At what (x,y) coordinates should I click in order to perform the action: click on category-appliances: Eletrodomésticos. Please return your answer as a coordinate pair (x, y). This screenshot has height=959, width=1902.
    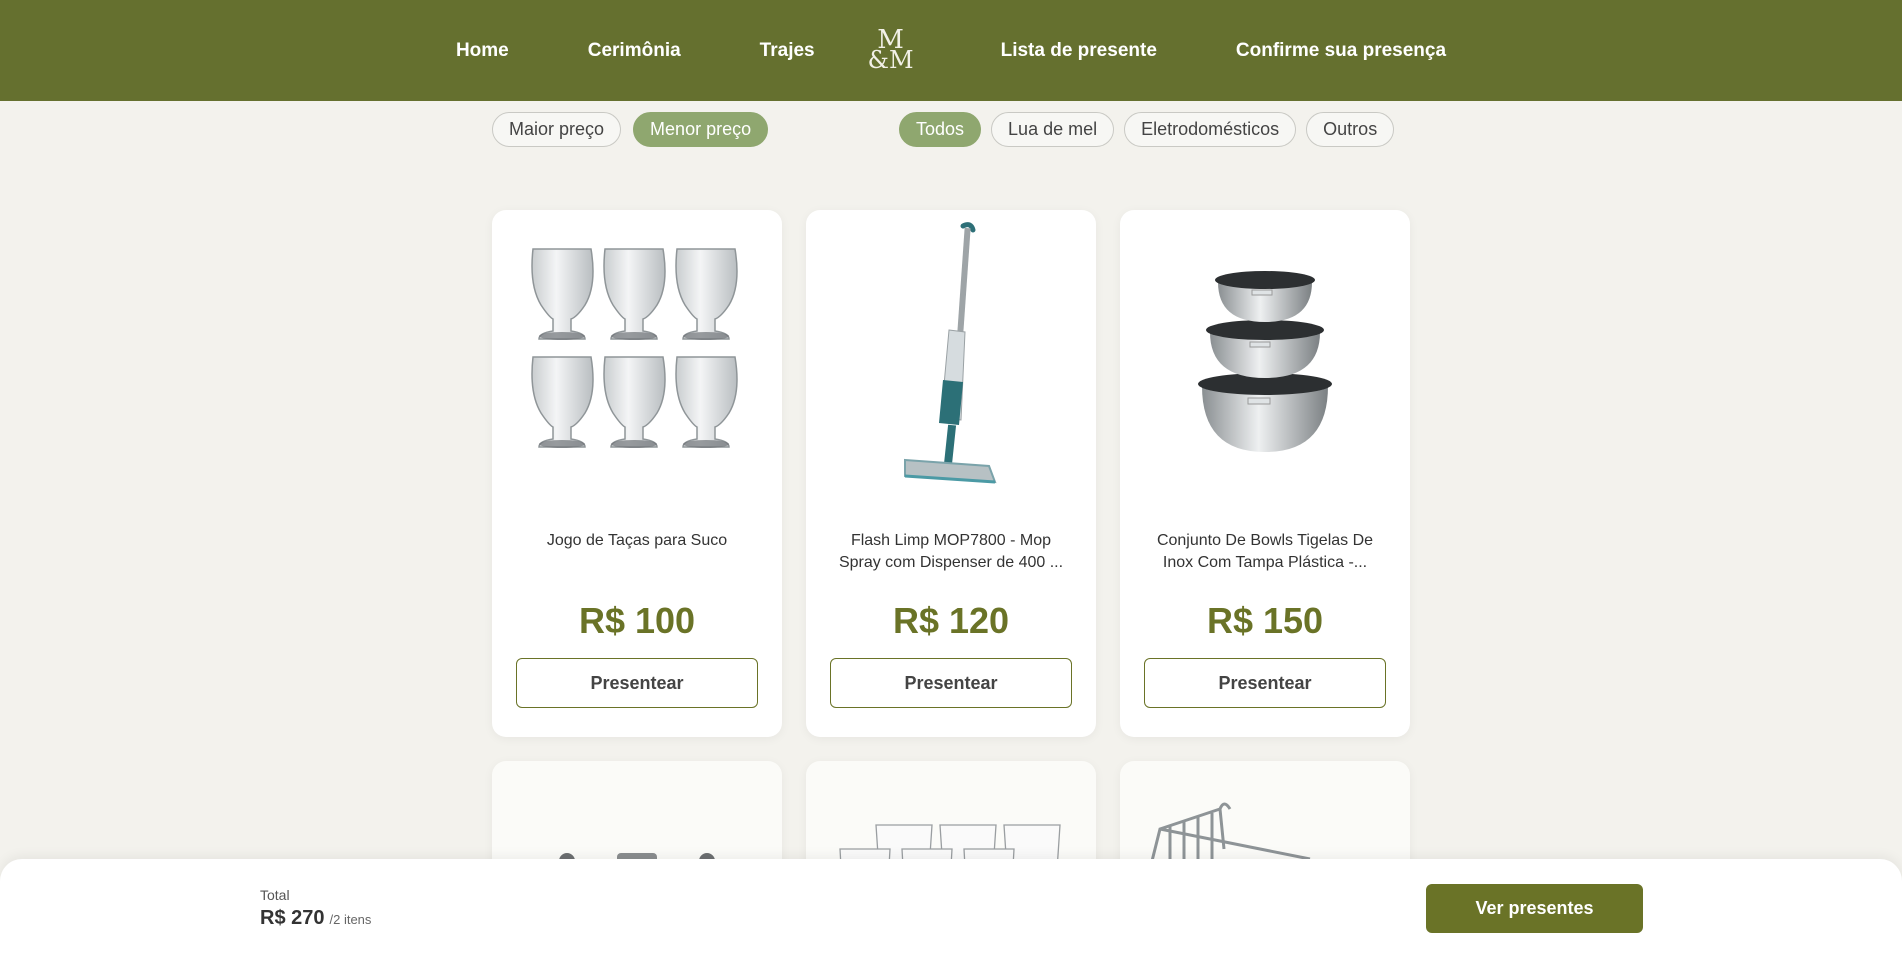
    Looking at the image, I should click on (1210, 129).